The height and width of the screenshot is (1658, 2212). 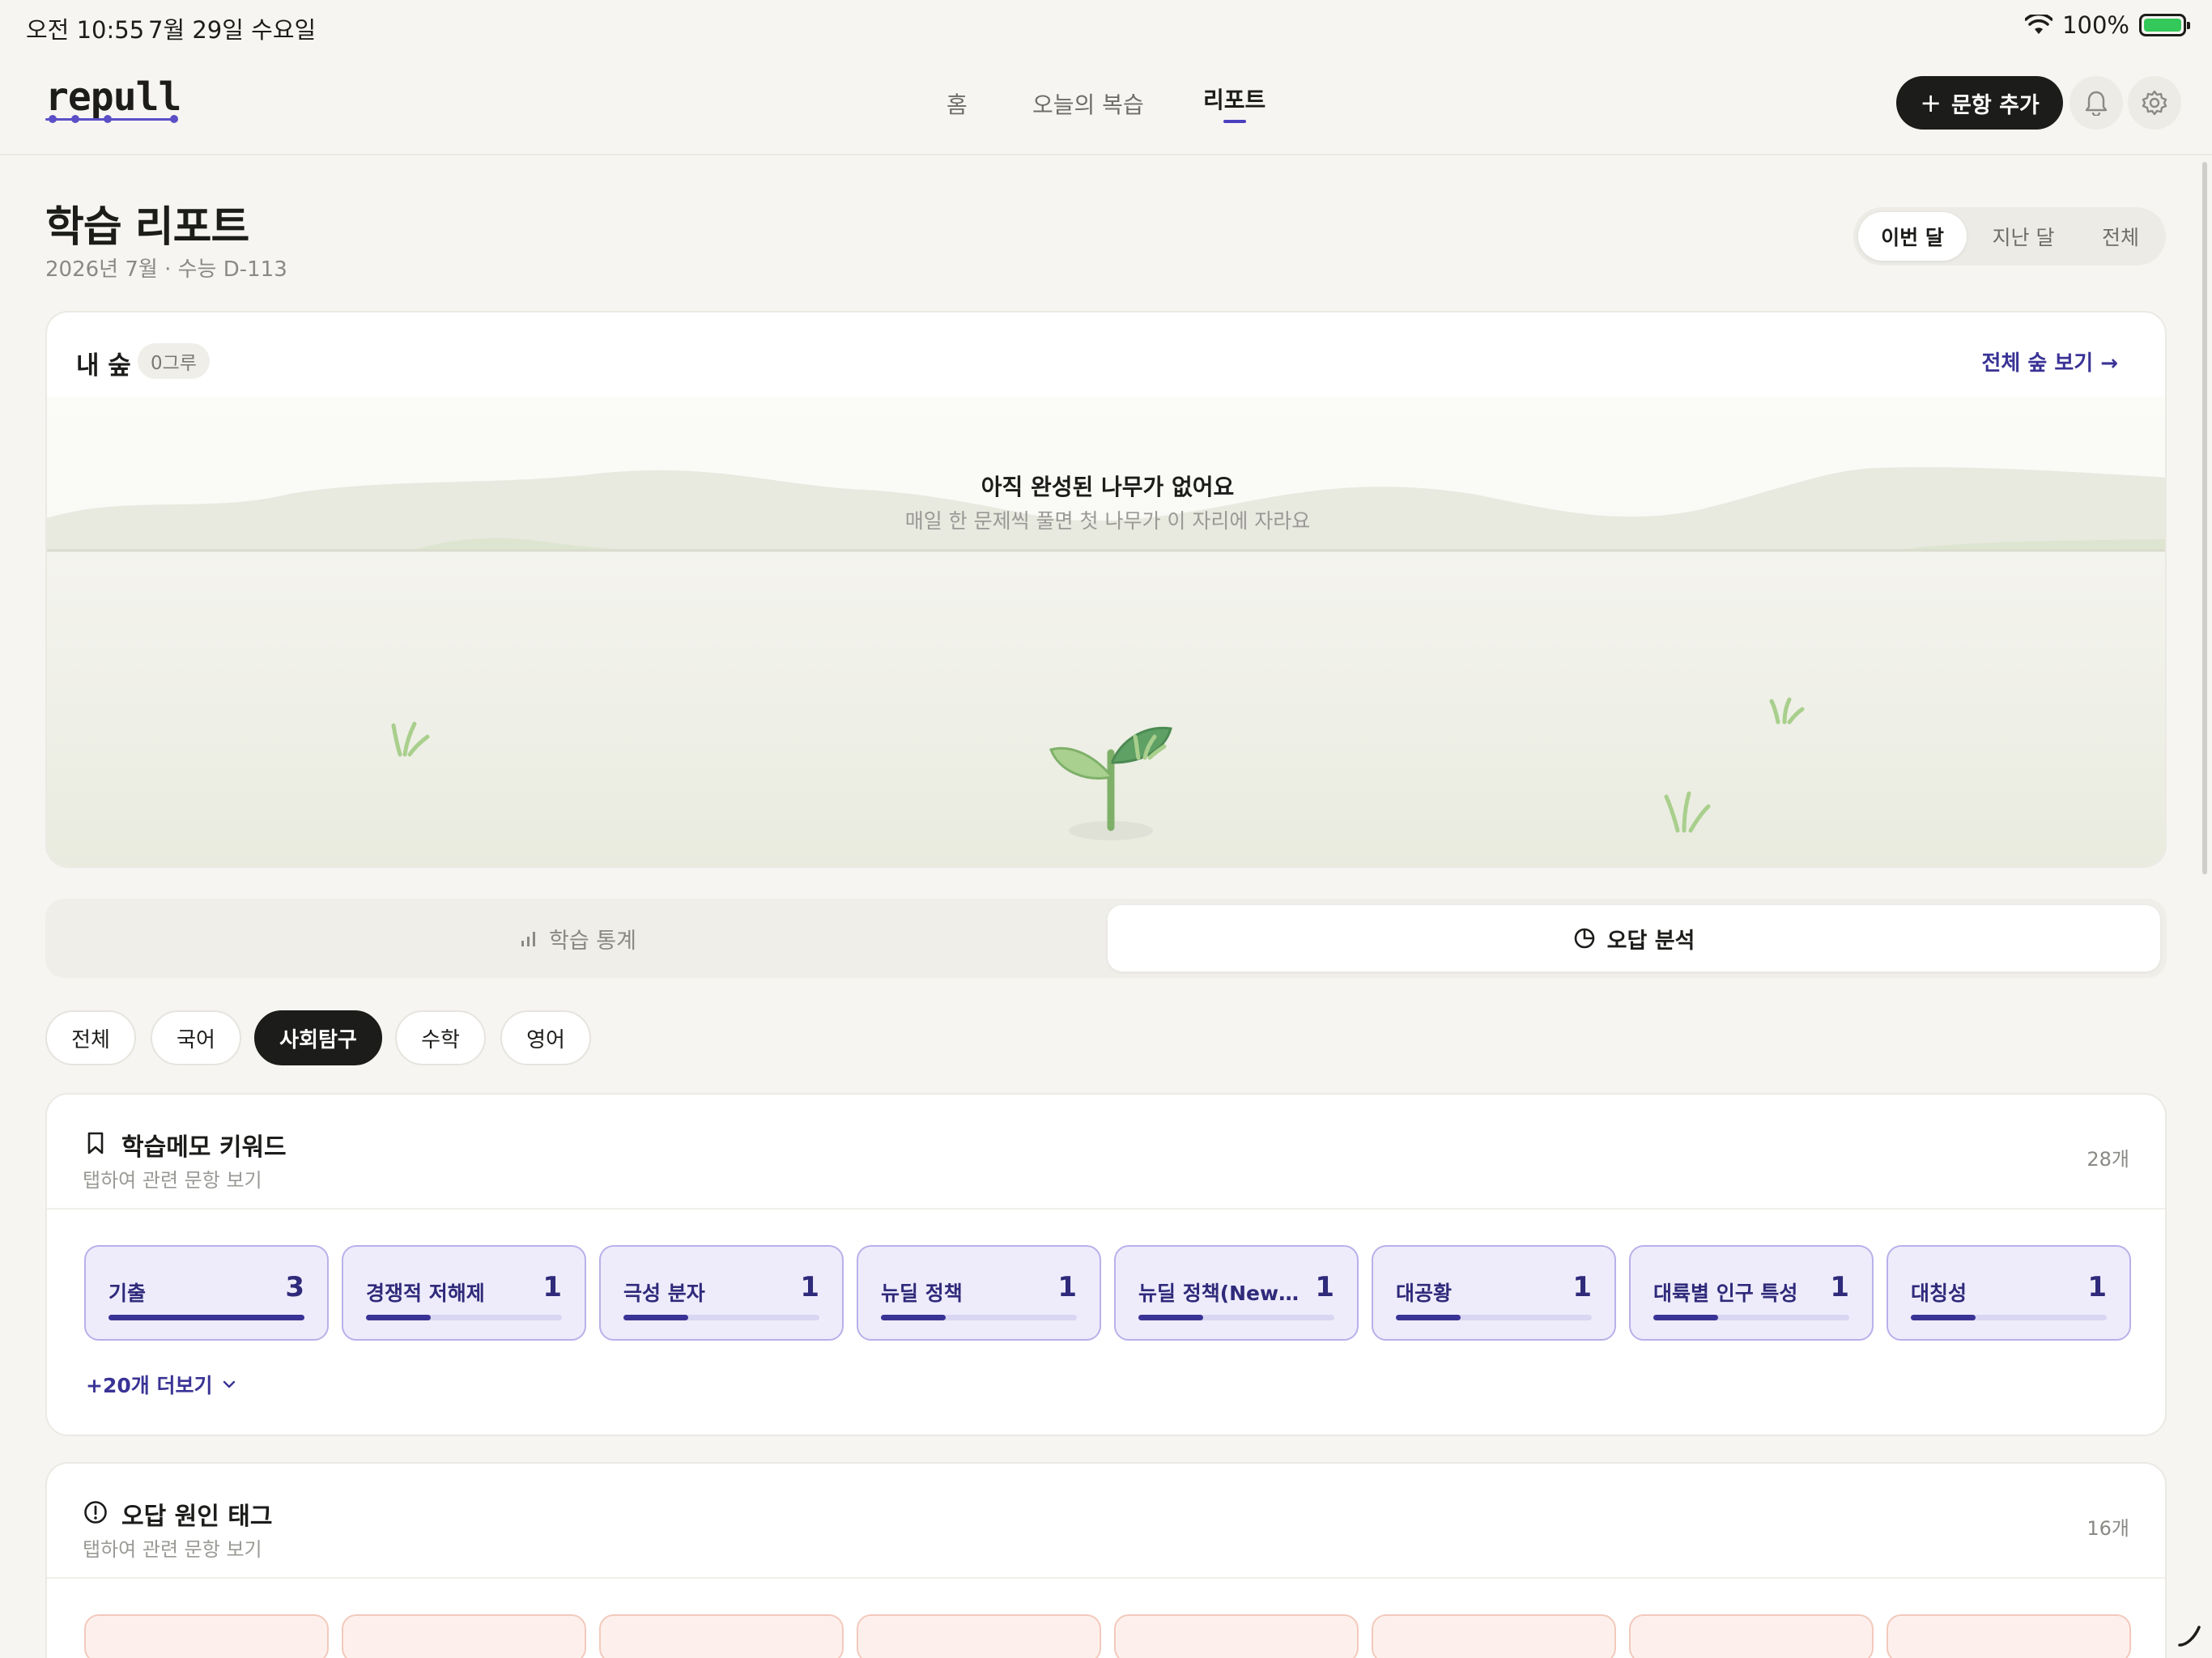 I want to click on tab-study-stats: 학습 통계, so click(x=578, y=938).